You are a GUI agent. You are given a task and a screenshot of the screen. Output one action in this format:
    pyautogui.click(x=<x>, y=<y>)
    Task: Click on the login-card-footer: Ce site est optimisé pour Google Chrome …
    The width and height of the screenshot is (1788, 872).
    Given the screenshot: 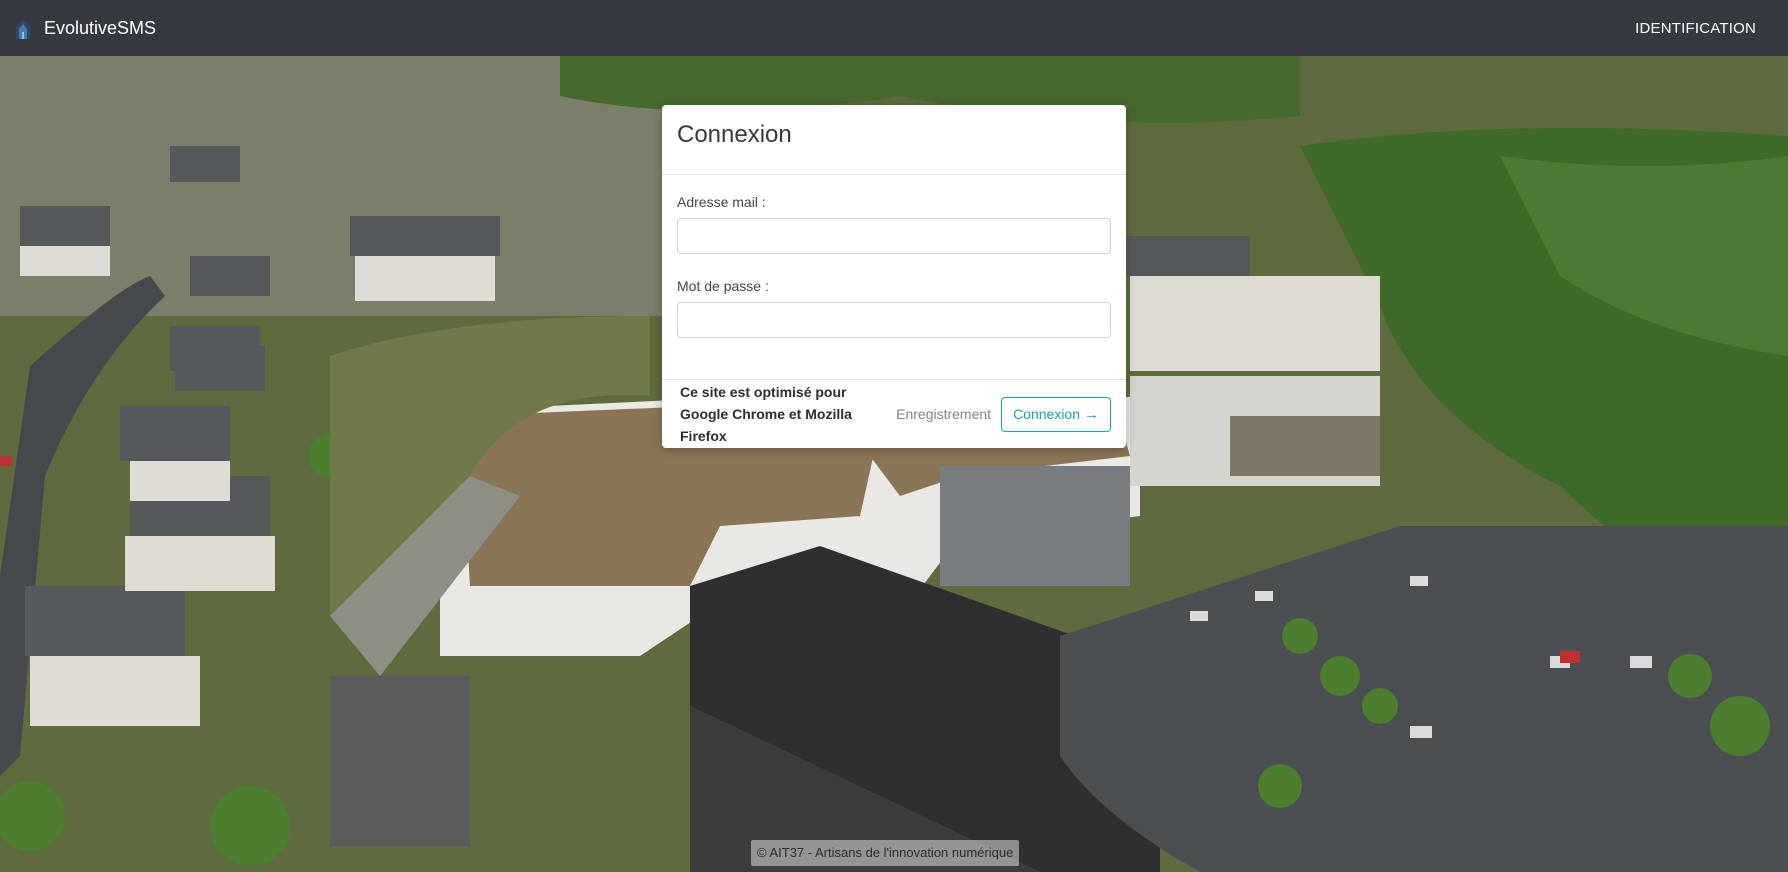 What is the action you would take?
    pyautogui.click(x=894, y=413)
    